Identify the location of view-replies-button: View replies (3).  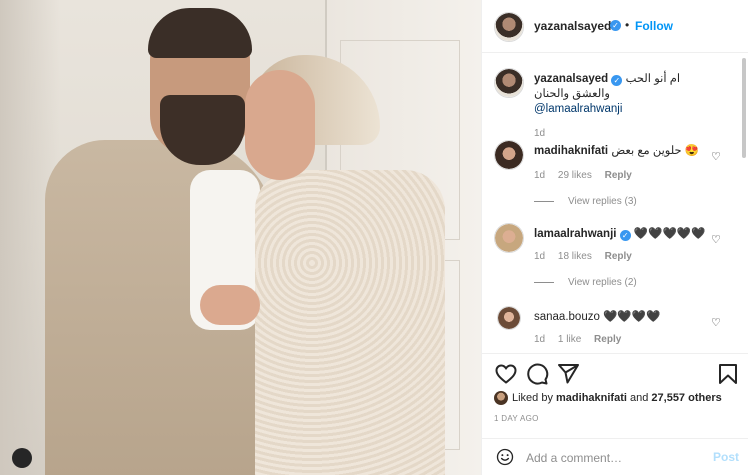
(585, 201).